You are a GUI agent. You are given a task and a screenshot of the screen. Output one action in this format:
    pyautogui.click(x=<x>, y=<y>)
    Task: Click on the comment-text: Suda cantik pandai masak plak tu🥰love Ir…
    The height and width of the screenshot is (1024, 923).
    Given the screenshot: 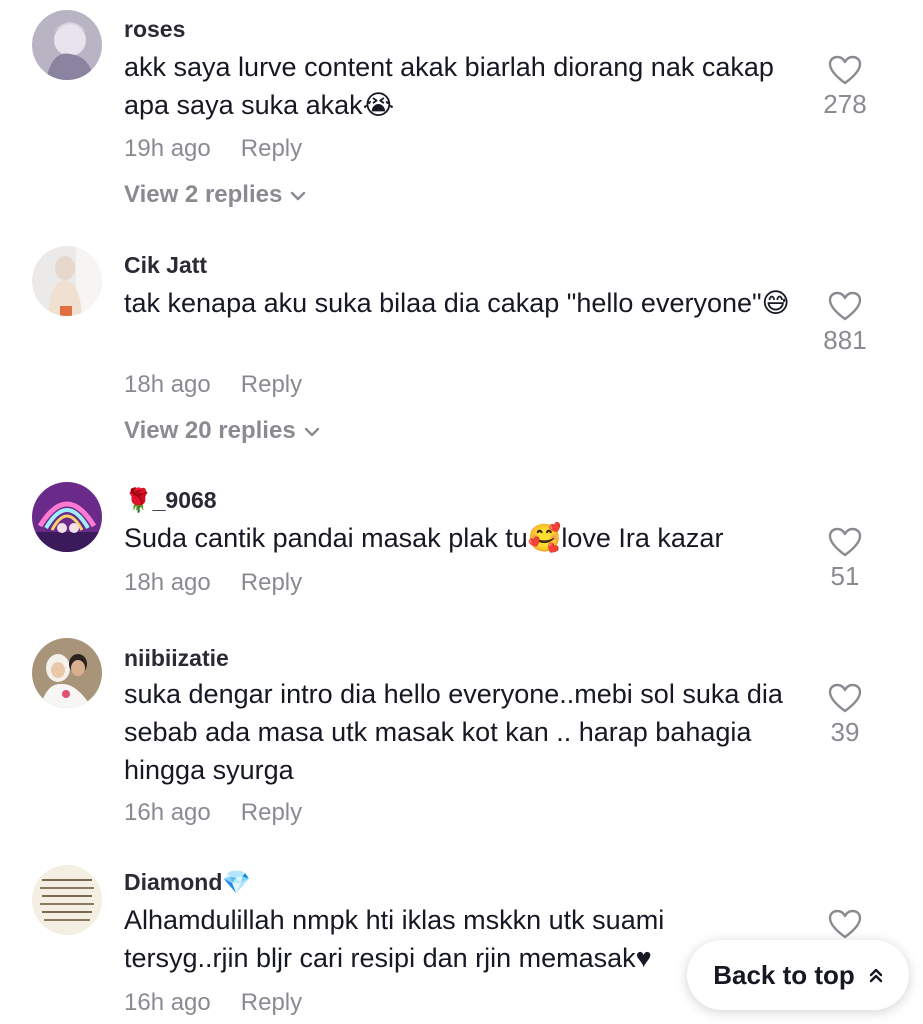 What is the action you would take?
    pyautogui.click(x=424, y=538)
    